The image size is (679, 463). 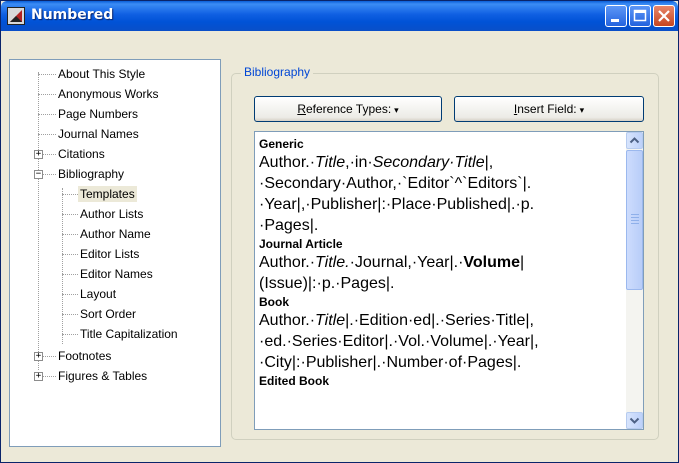 I want to click on tree-item-bibliography: Bibliography, so click(x=91, y=174).